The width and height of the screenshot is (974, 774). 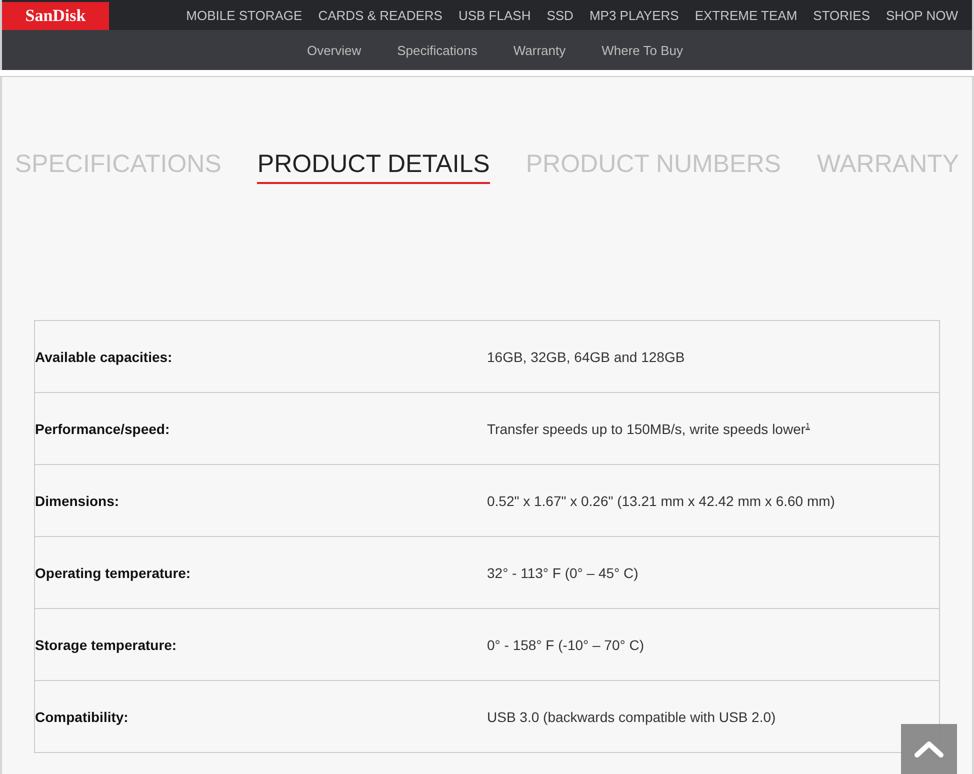 What do you see at coordinates (643, 50) in the screenshot?
I see `sub-nav-link: Where To Buy` at bounding box center [643, 50].